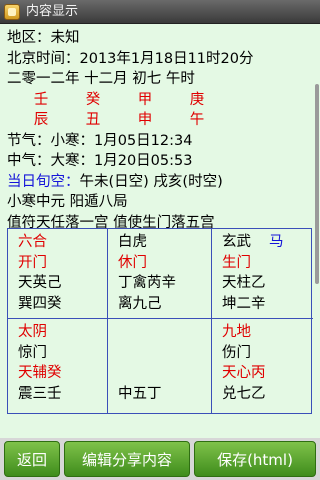 The image size is (320, 480). I want to click on palace-dui: 九地 伤门 天心丙 兑七乙, so click(262, 366).